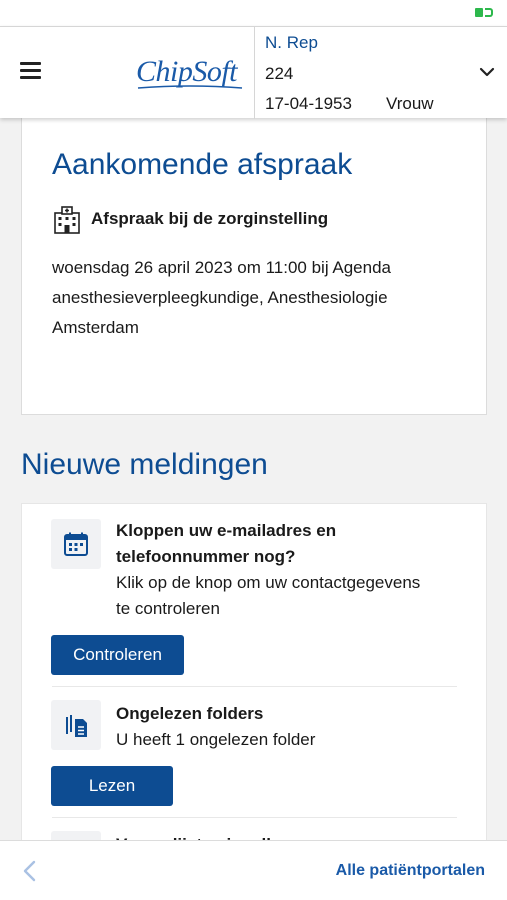  I want to click on calendar-icon, so click(76, 544).